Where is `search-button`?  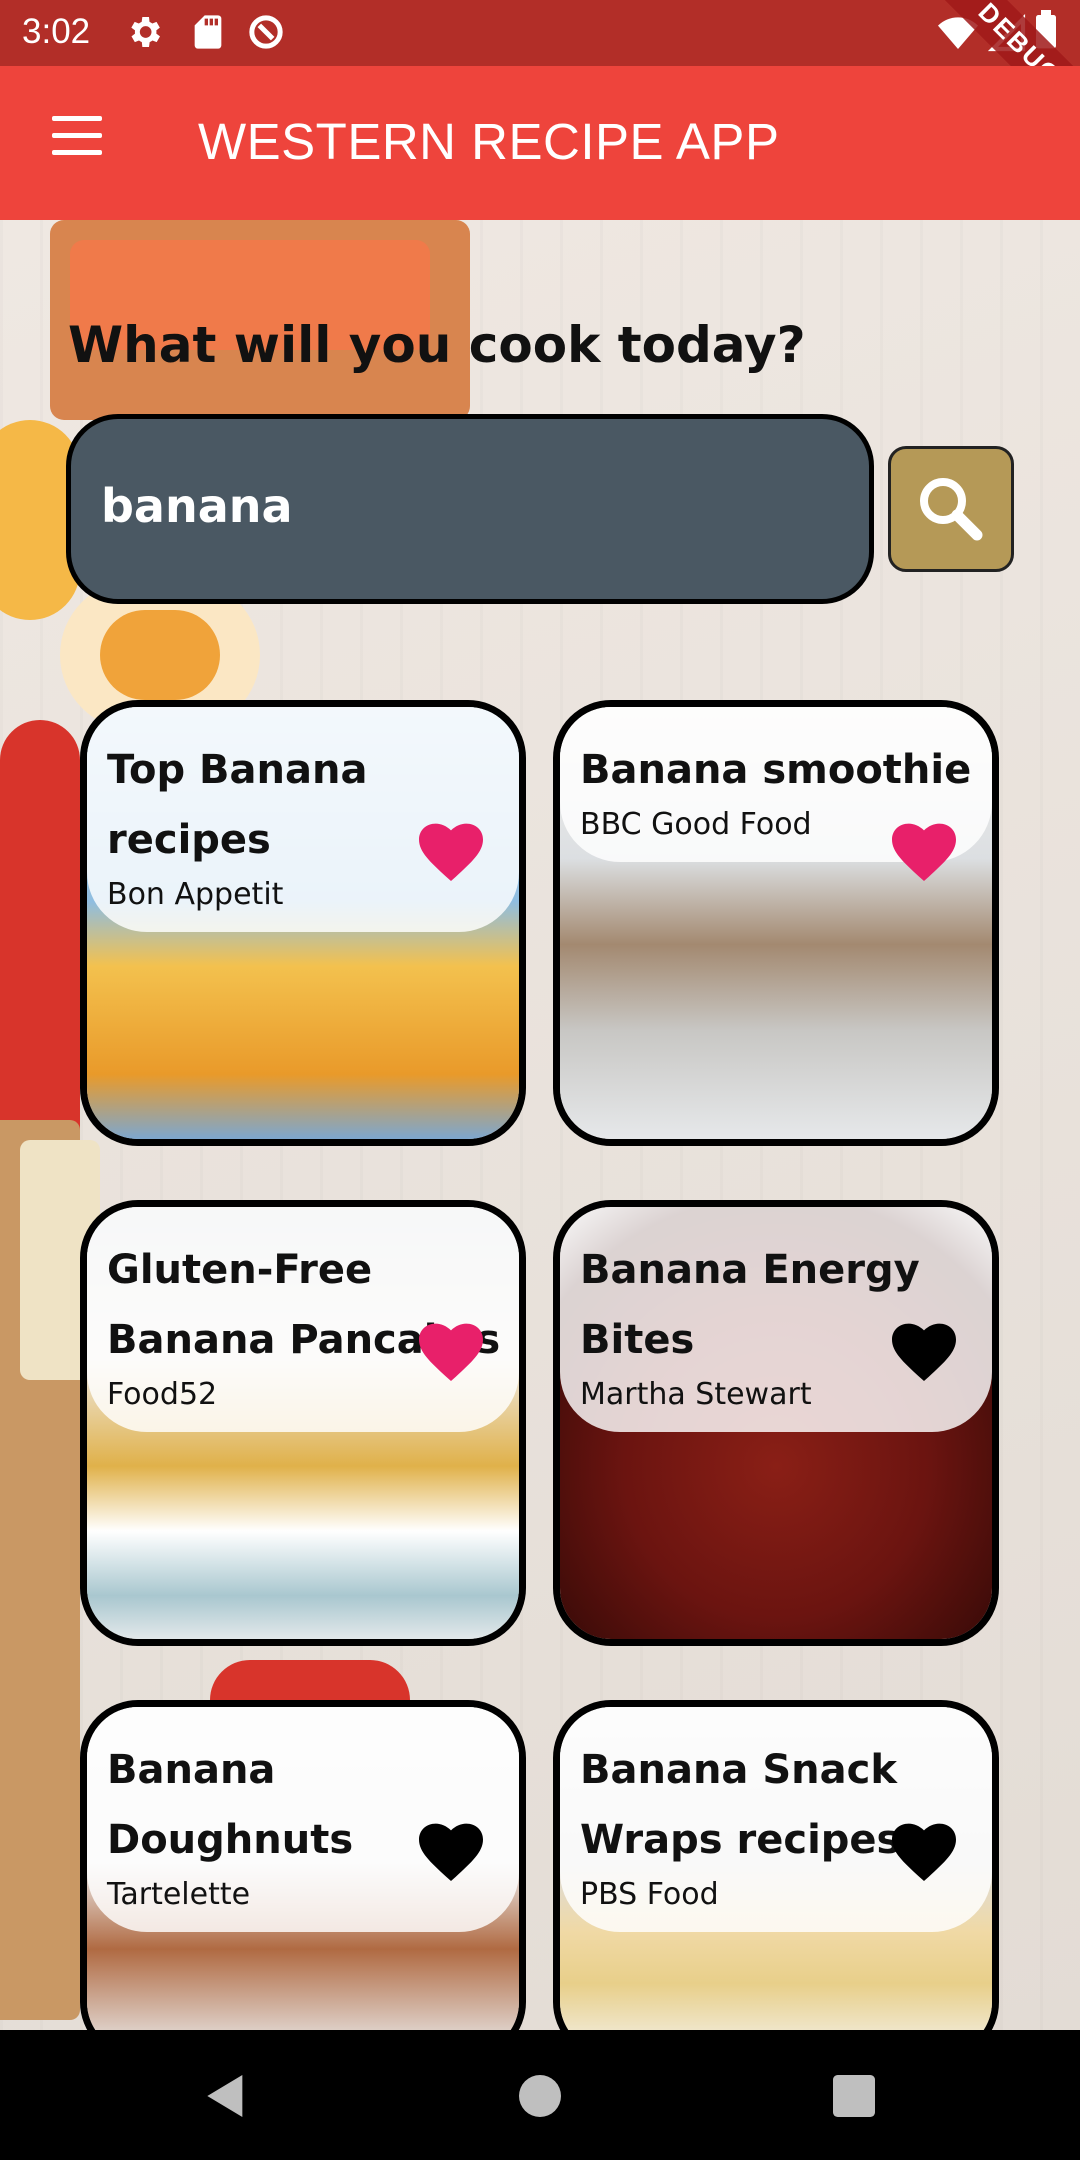 search-button is located at coordinates (951, 509).